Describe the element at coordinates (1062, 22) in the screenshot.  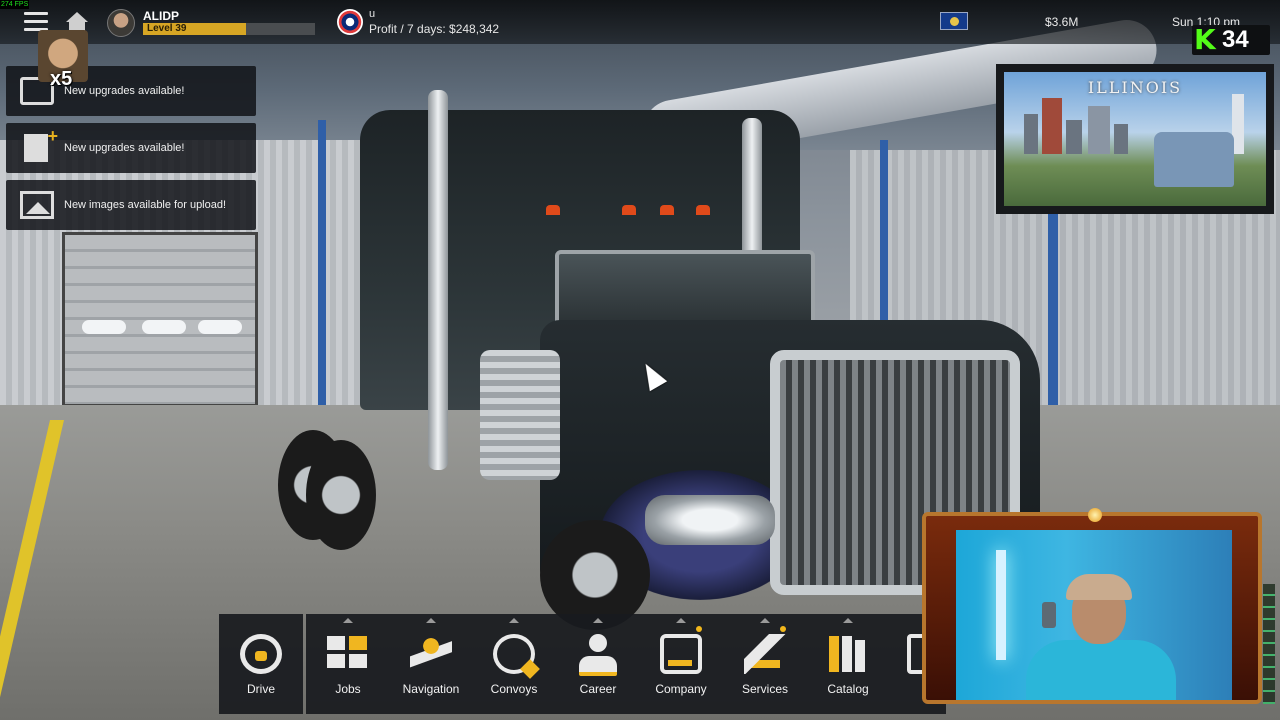
I see `money-balance: $3.6M` at that location.